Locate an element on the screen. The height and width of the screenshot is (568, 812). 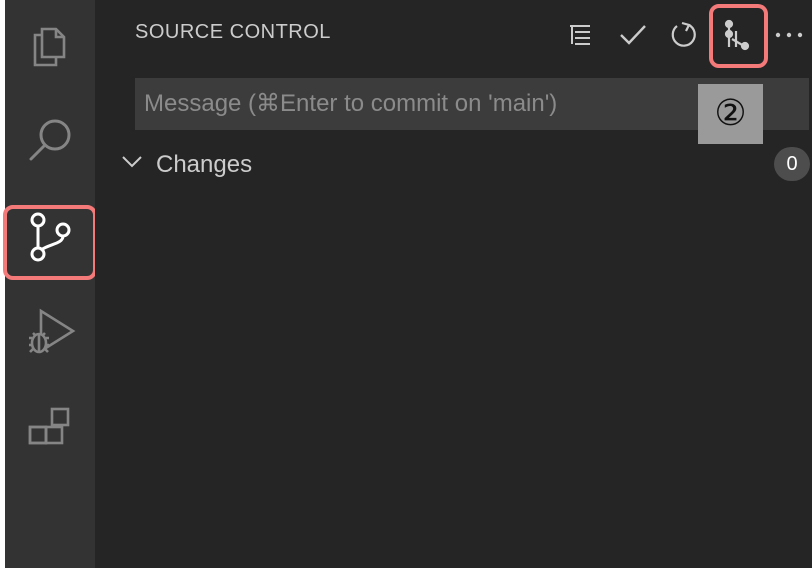
activity-run-debug is located at coordinates (50, 333).